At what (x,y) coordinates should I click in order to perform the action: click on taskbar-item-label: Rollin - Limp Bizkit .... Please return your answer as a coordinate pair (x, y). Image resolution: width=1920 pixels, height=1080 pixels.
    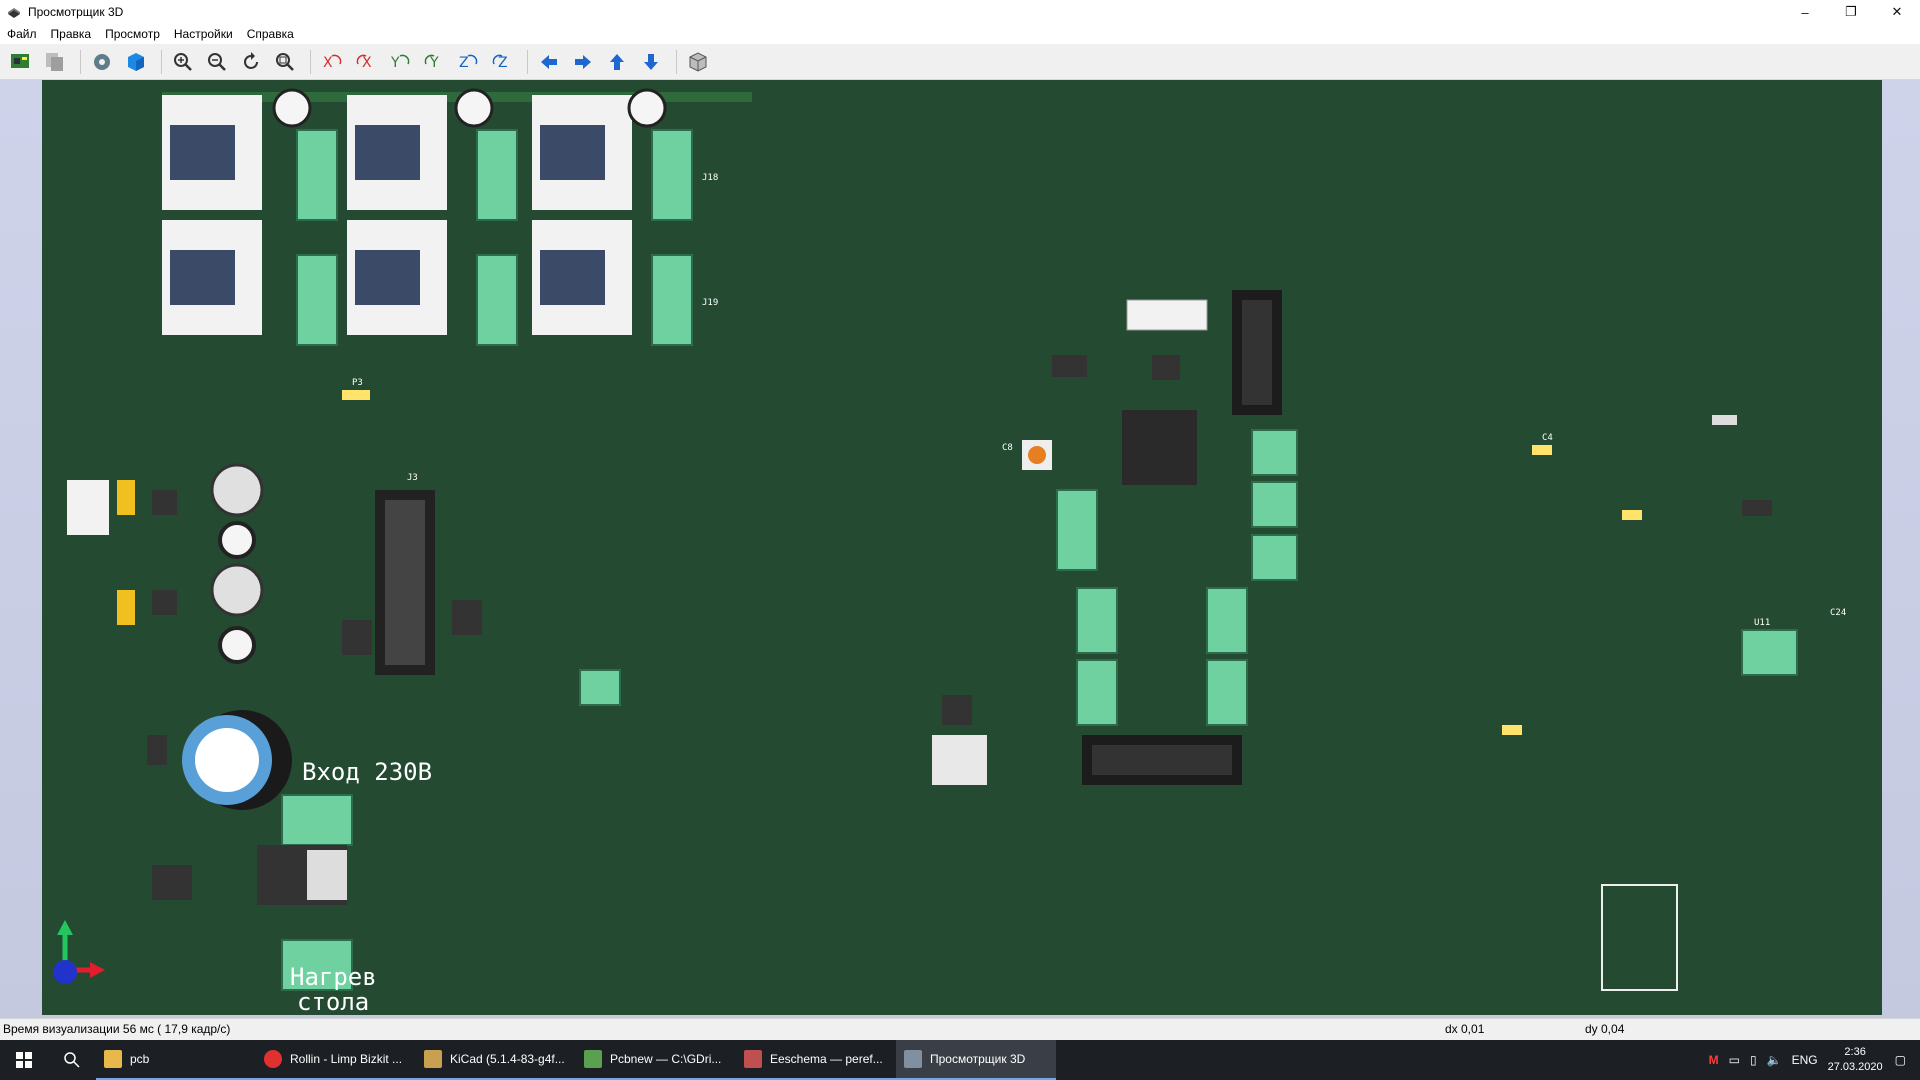
    Looking at the image, I should click on (346, 1059).